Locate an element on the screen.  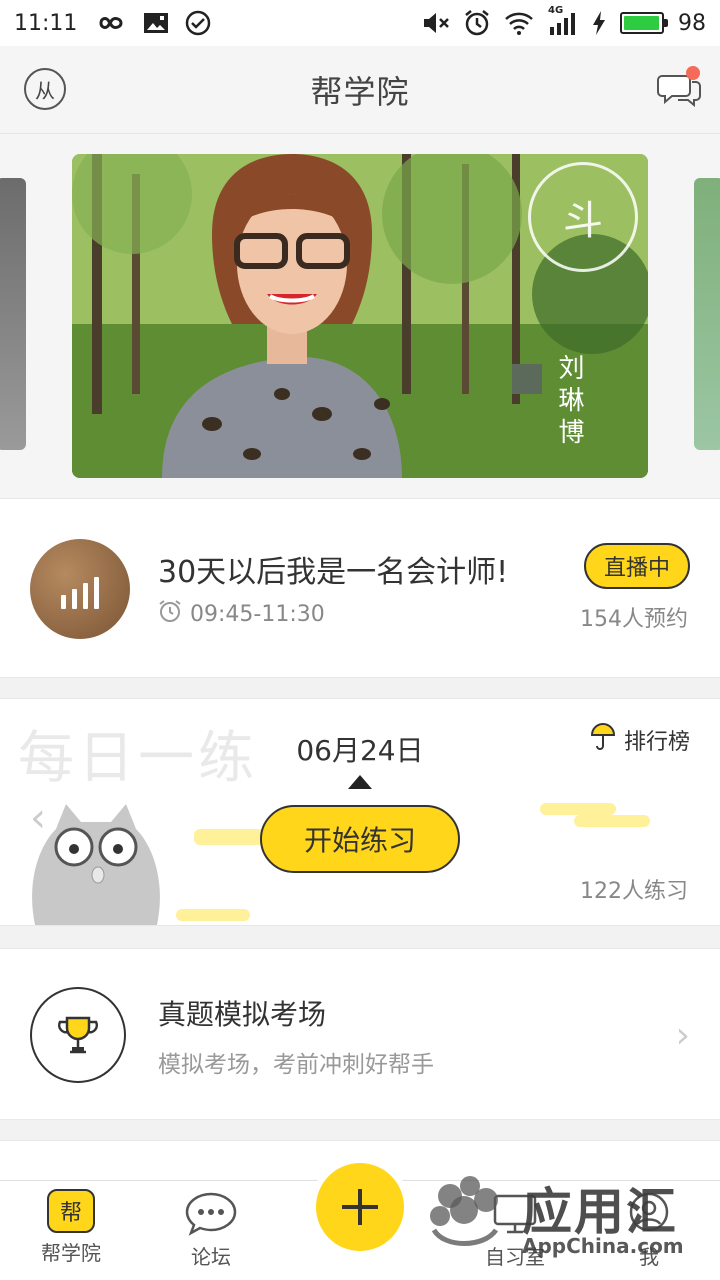
date-pointer-icon is located at coordinates (360, 782).